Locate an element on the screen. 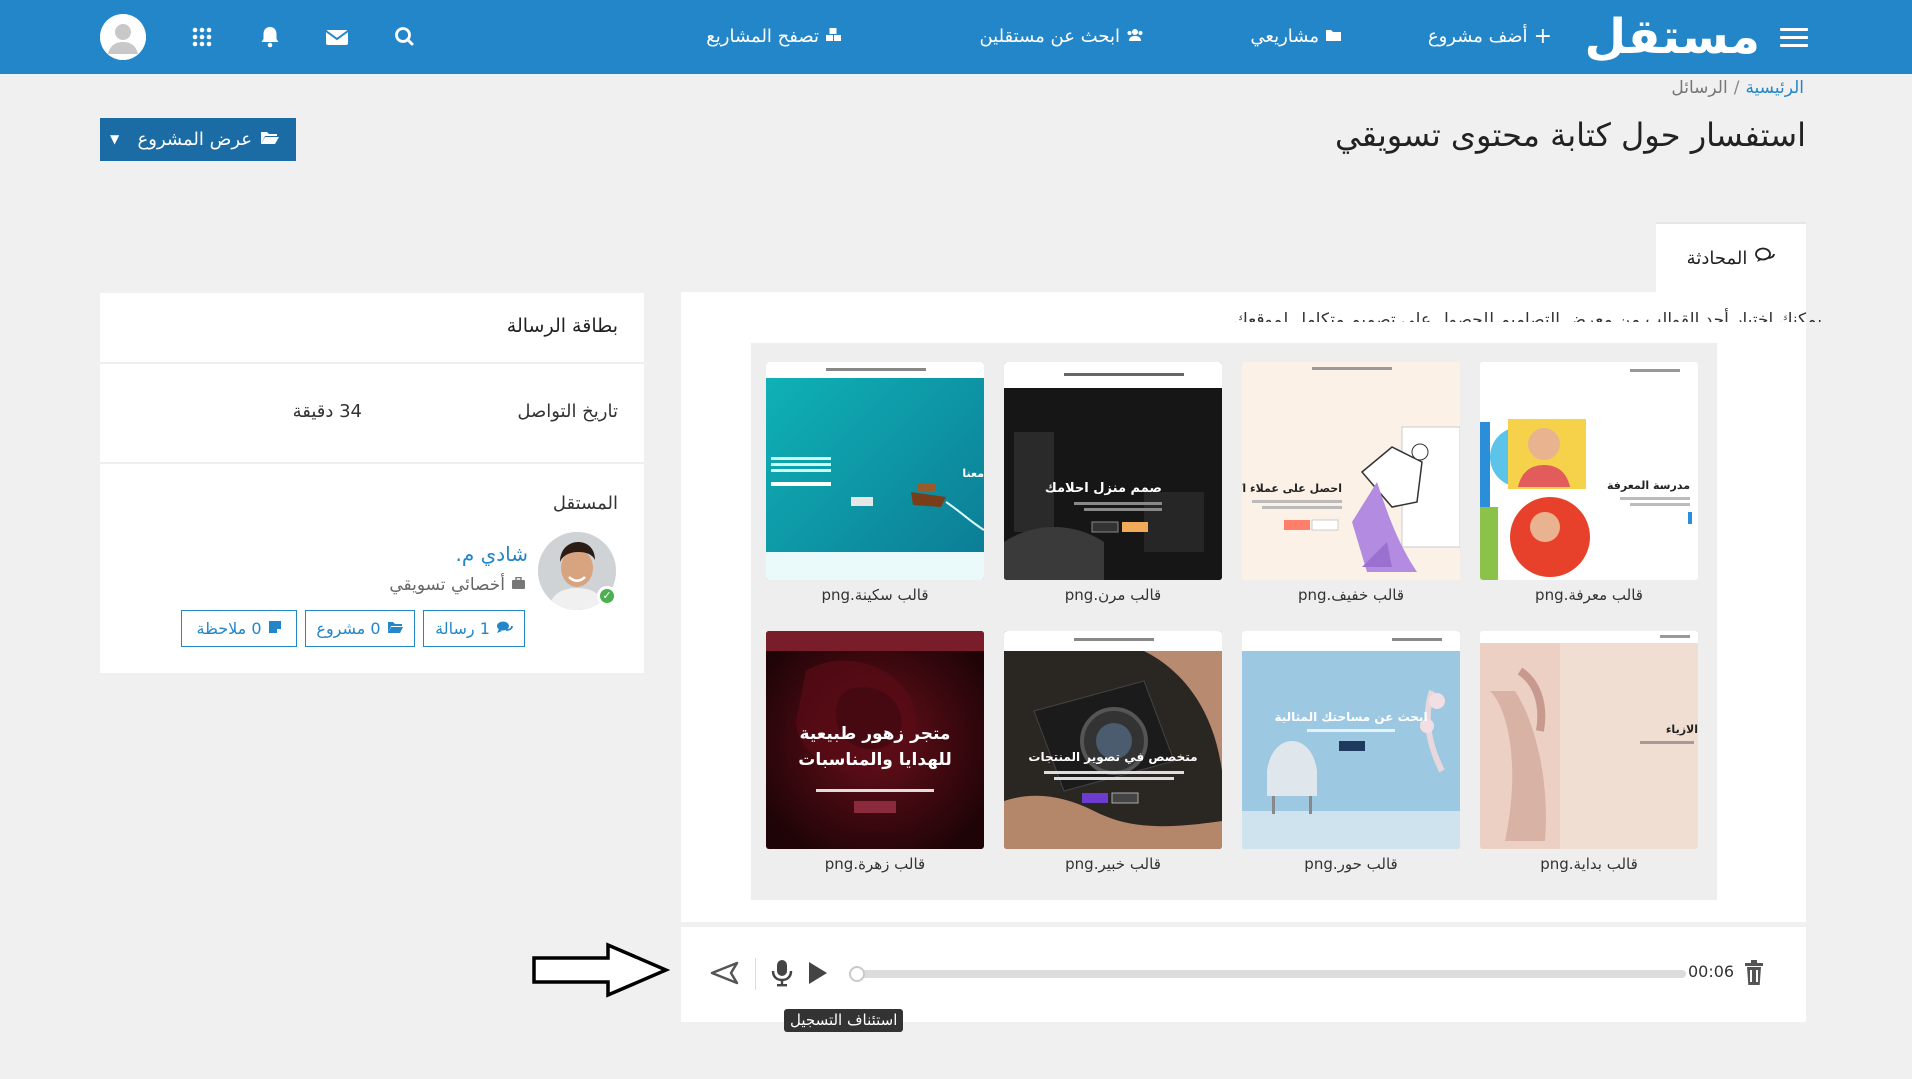  projects-count-label: 0 مشروع is located at coordinates (348, 628).